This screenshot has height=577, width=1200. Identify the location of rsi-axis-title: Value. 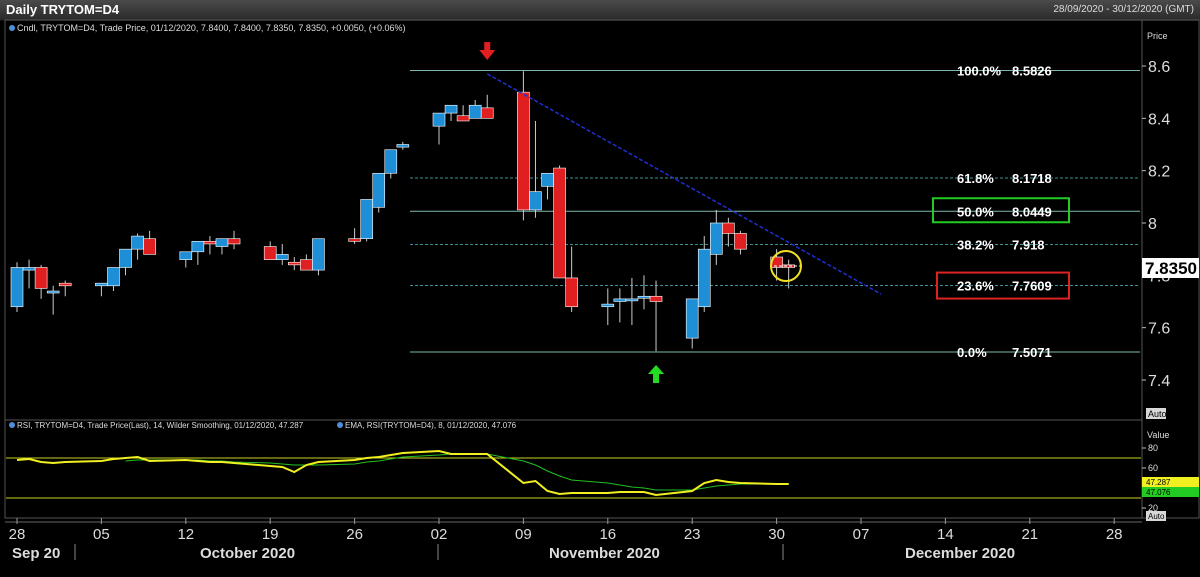
(1158, 435).